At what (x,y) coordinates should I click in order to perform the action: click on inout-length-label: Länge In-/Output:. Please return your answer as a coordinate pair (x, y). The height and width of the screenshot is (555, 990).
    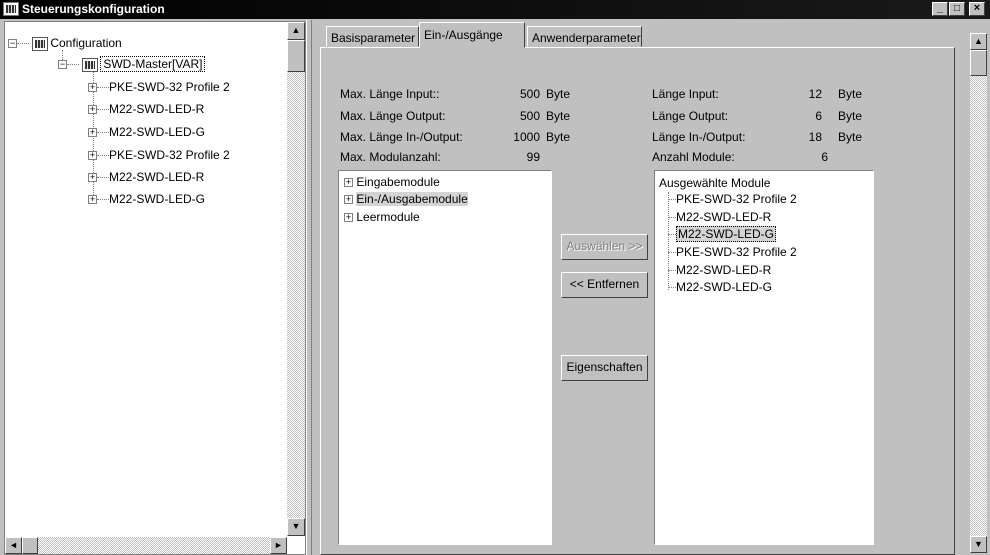
    Looking at the image, I should click on (699, 137).